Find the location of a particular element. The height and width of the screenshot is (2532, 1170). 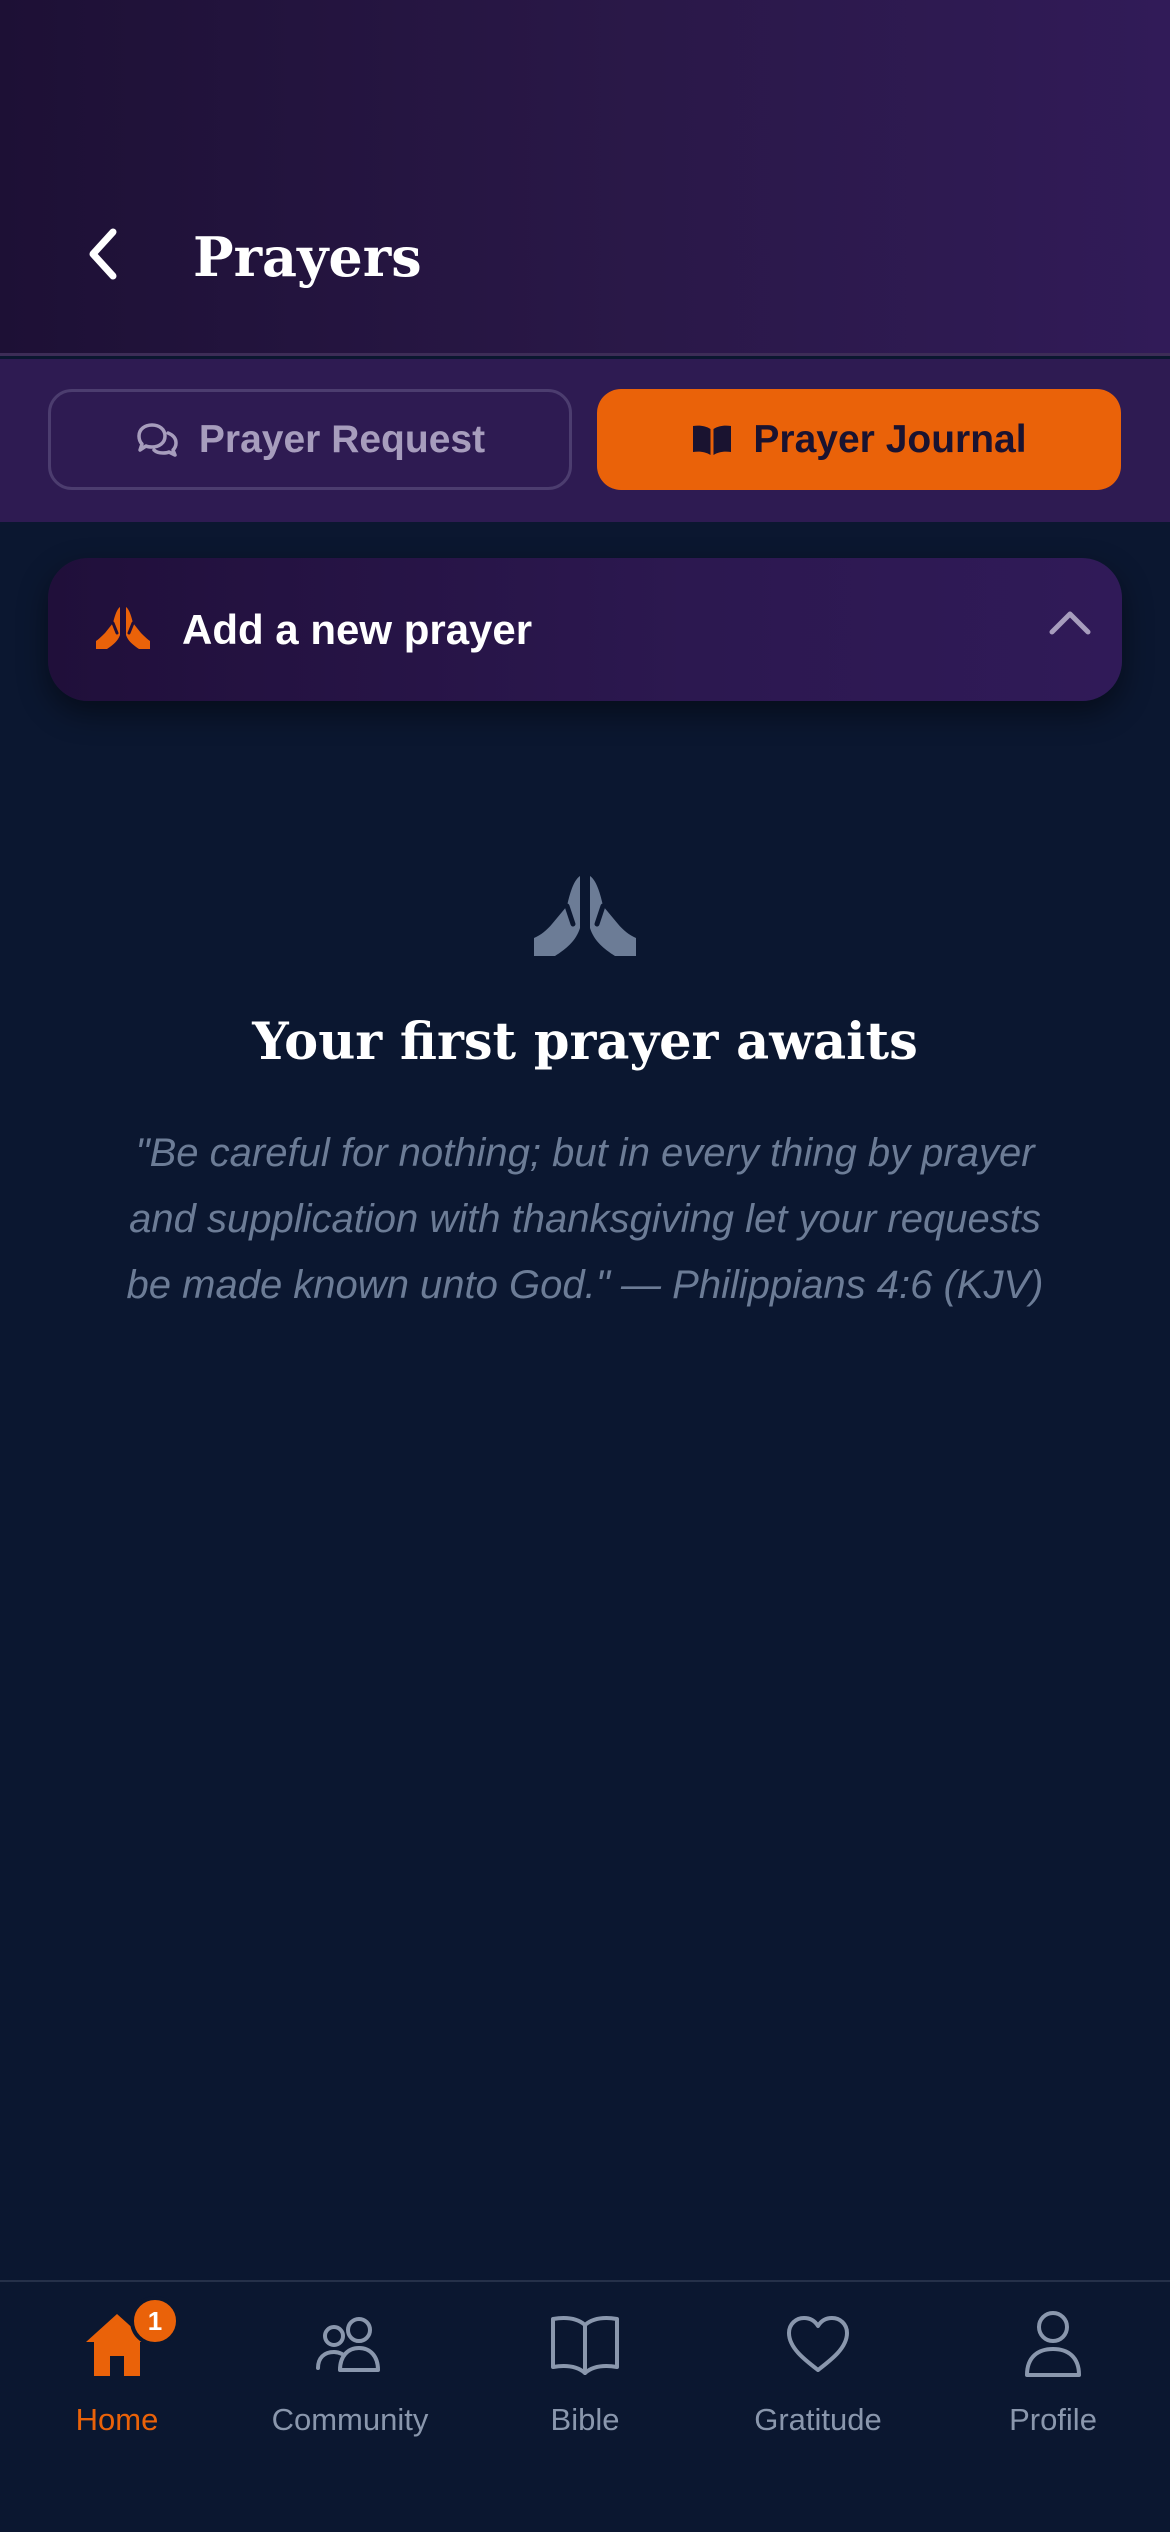

nav-label-gratitude: Gratitude is located at coordinates (818, 2419).